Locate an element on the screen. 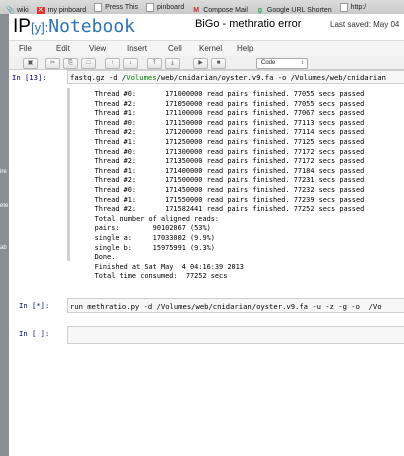 The image size is (404, 456). output-line: Done. is located at coordinates (97, 257).